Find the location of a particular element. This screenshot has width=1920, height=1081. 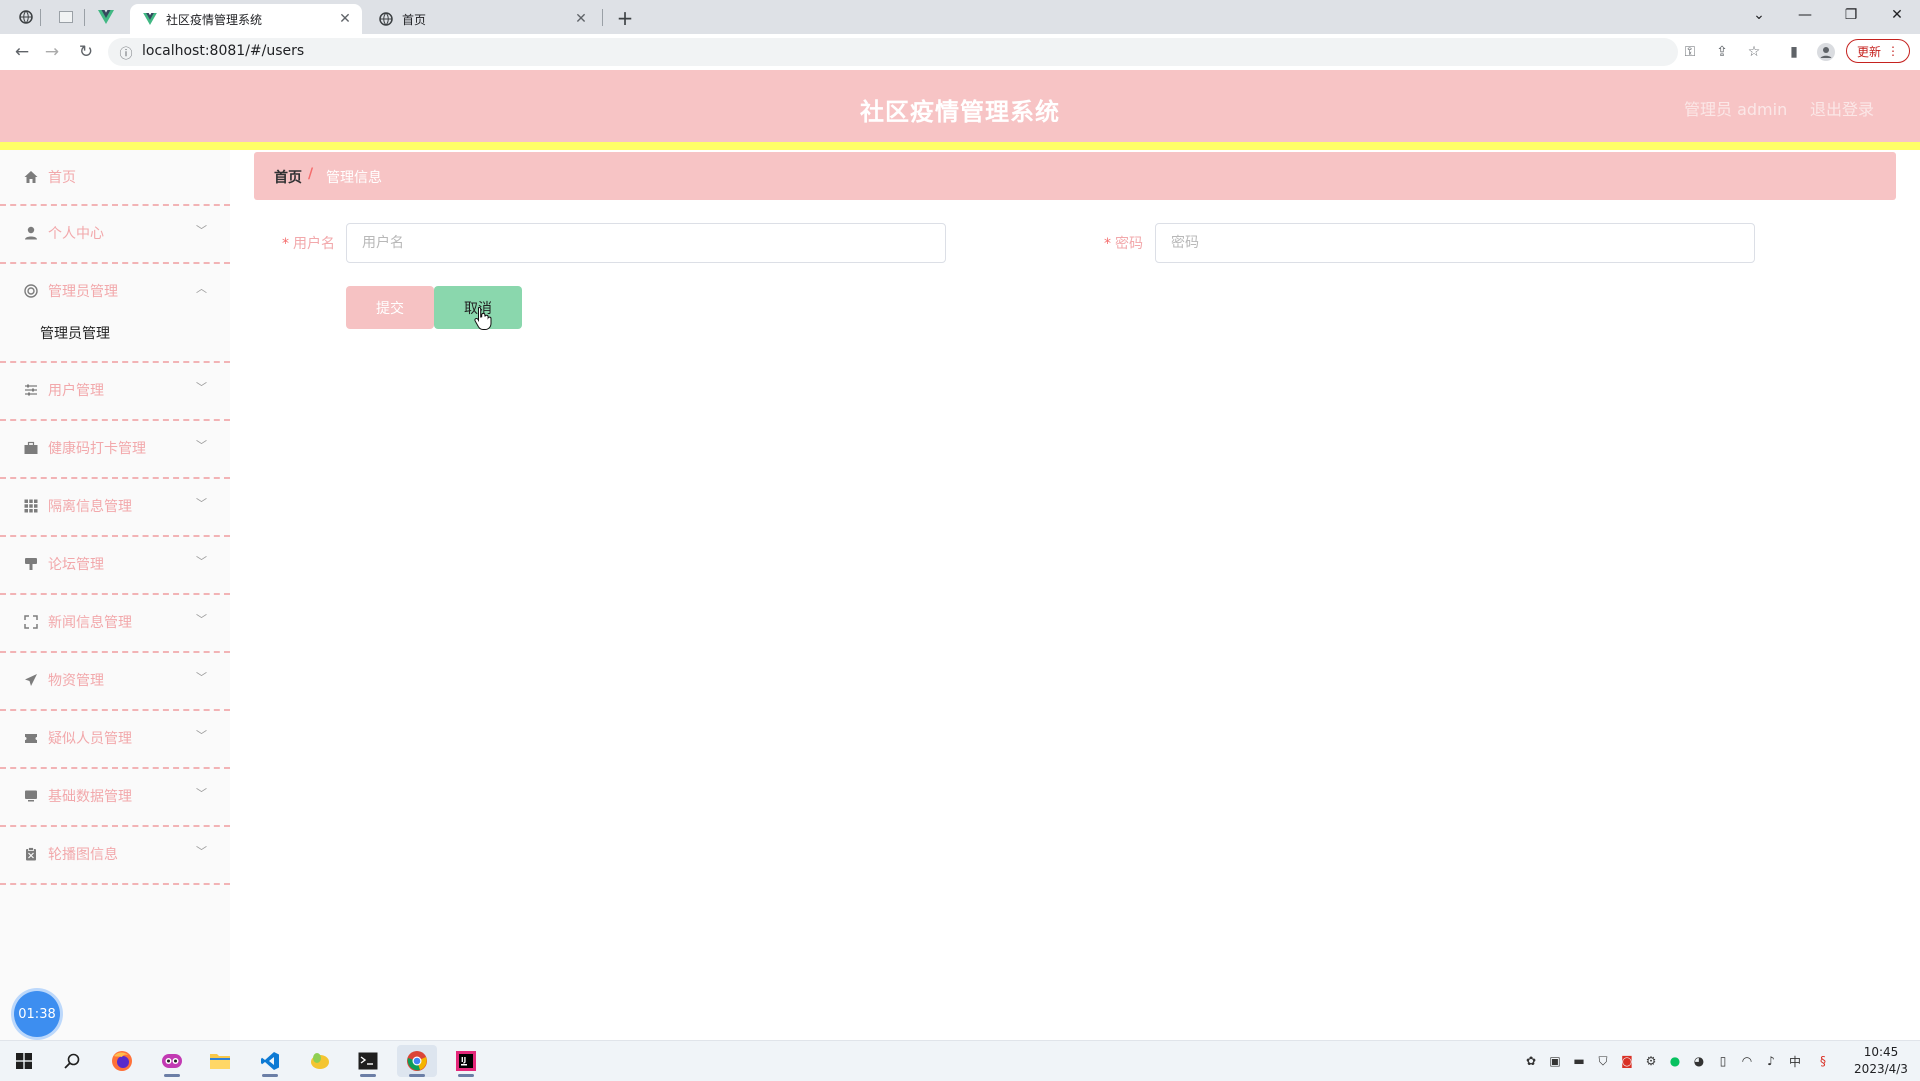

chevron-up-icon: ︿ is located at coordinates (201, 288).